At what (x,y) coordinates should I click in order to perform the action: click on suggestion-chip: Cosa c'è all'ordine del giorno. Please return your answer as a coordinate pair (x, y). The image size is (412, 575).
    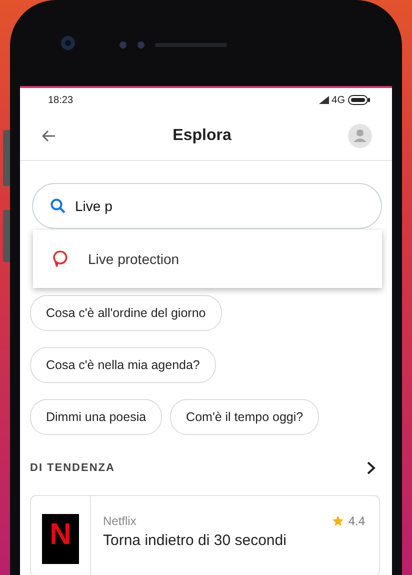
    Looking at the image, I should click on (126, 313).